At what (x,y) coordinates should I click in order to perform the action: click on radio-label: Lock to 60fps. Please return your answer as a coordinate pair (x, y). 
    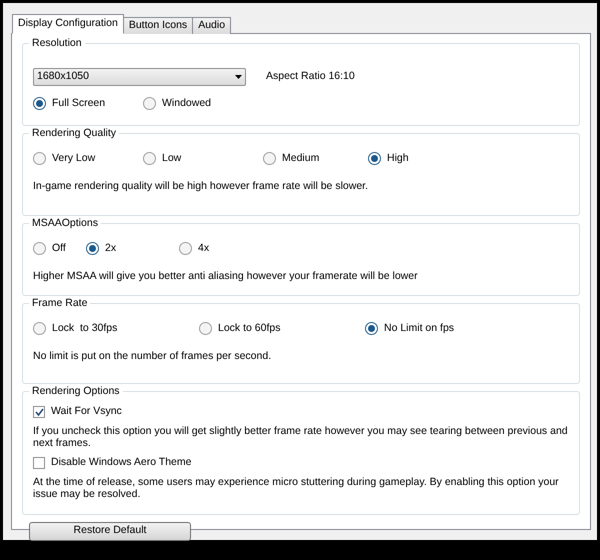
    Looking at the image, I should click on (249, 328).